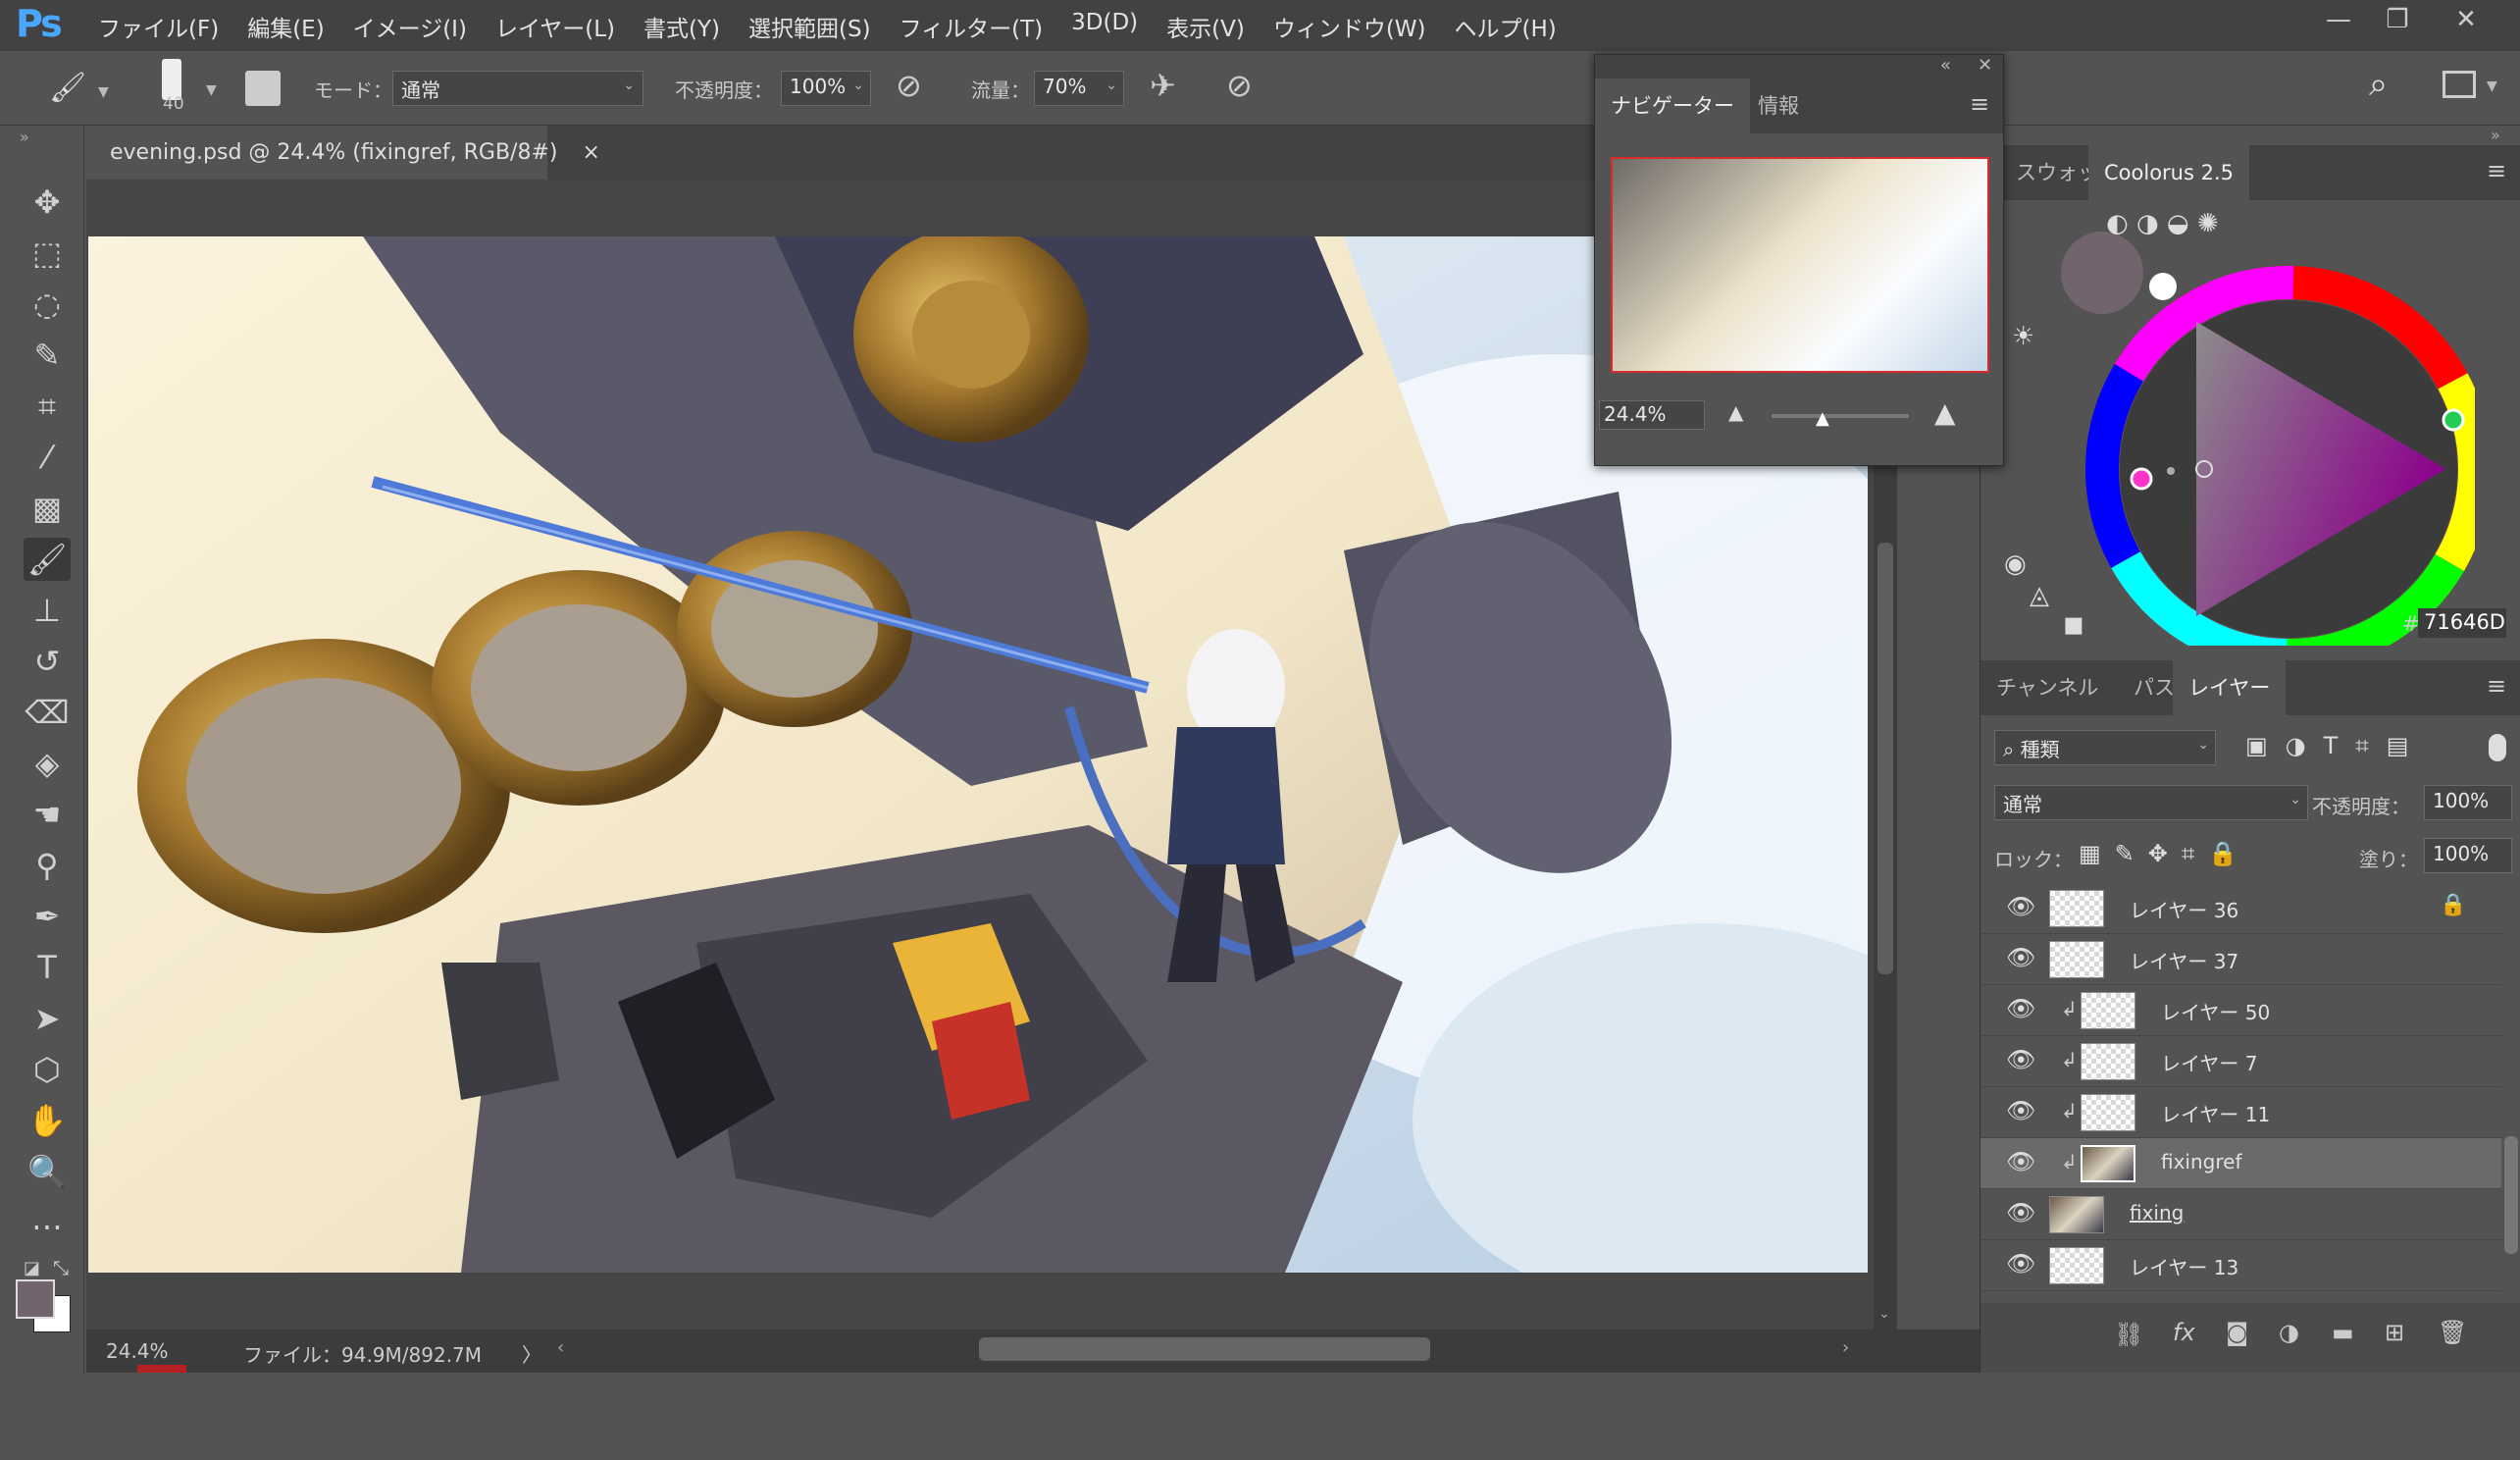  What do you see at coordinates (211, 90) in the screenshot?
I see `brush-preset-chevron-icon: ▼` at bounding box center [211, 90].